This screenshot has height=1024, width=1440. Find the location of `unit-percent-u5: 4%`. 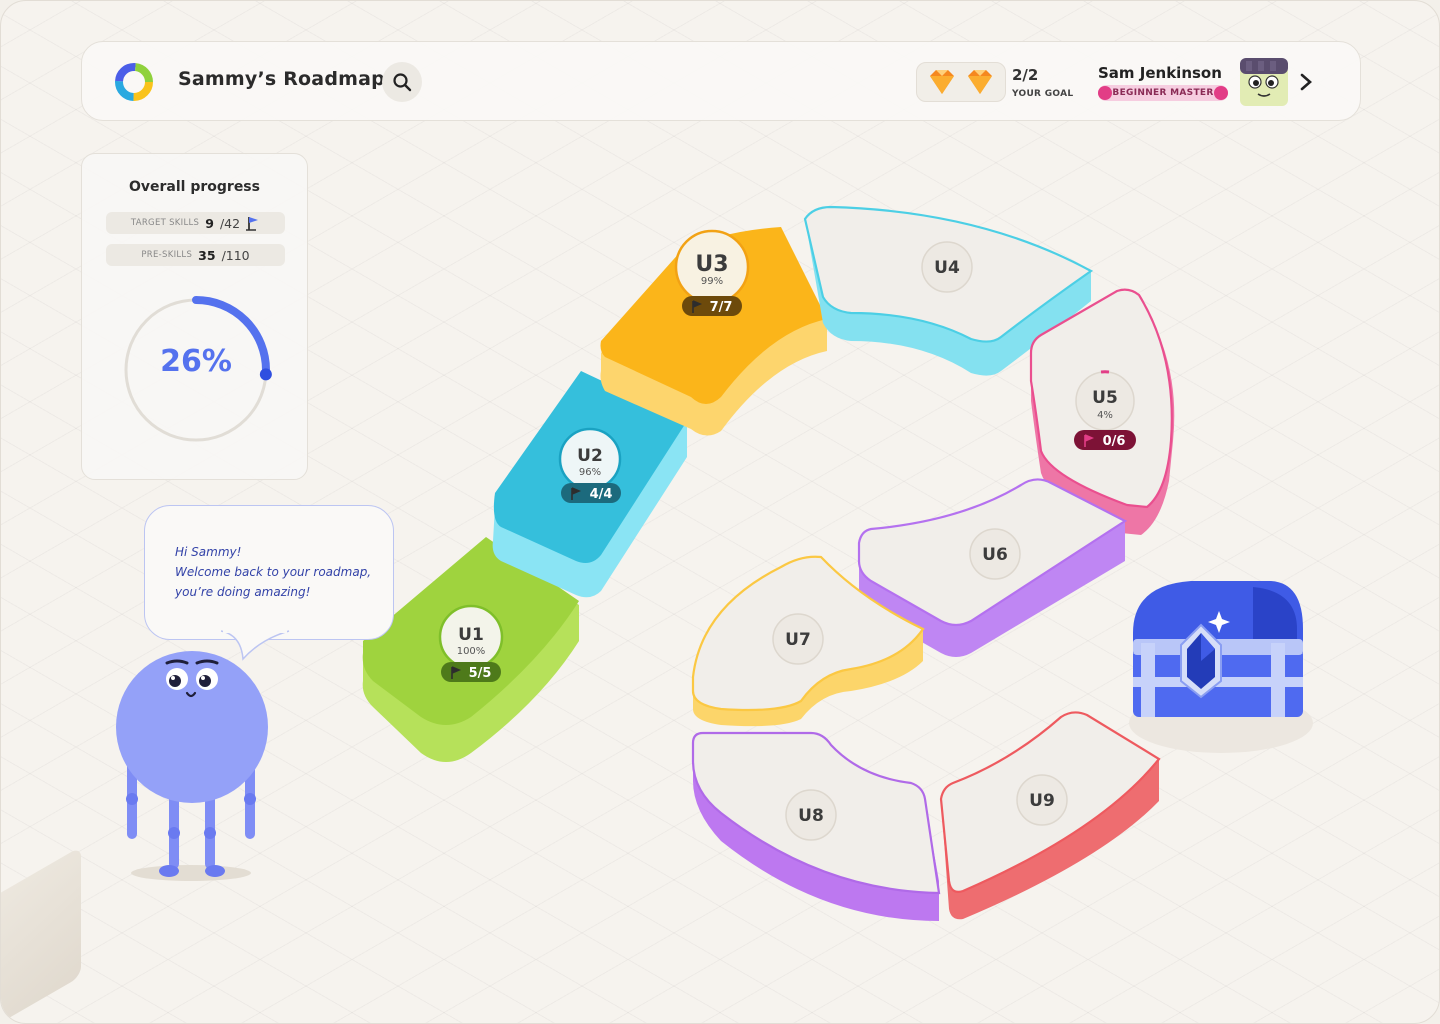

unit-percent-u5: 4% is located at coordinates (1105, 415).